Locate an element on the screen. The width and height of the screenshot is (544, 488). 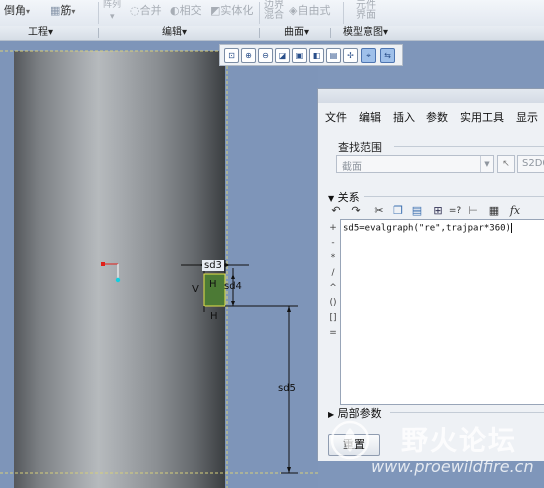
forum-logo-icon is located at coordinates (350, 440).